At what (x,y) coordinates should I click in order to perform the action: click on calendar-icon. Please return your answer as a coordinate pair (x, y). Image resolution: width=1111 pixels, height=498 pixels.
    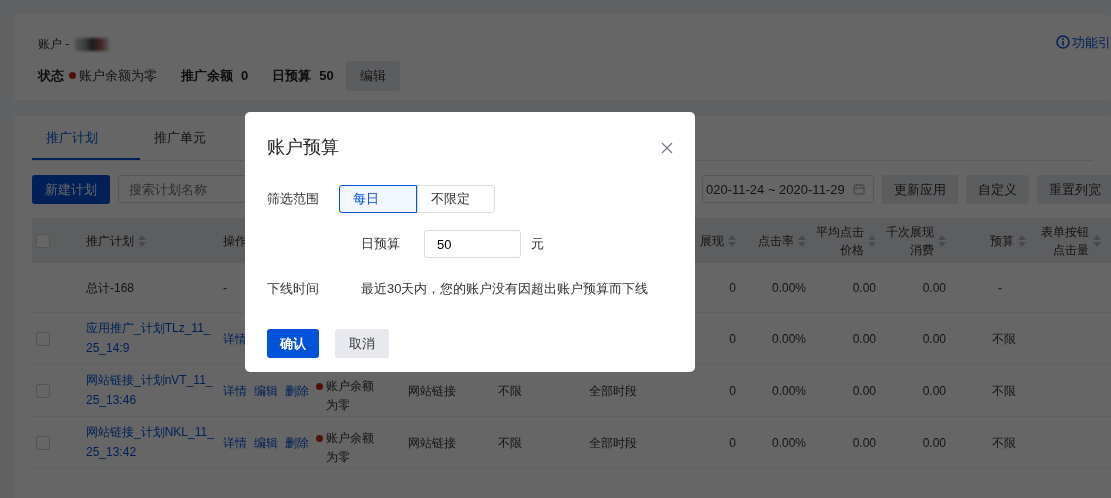
    Looking at the image, I should click on (858, 189).